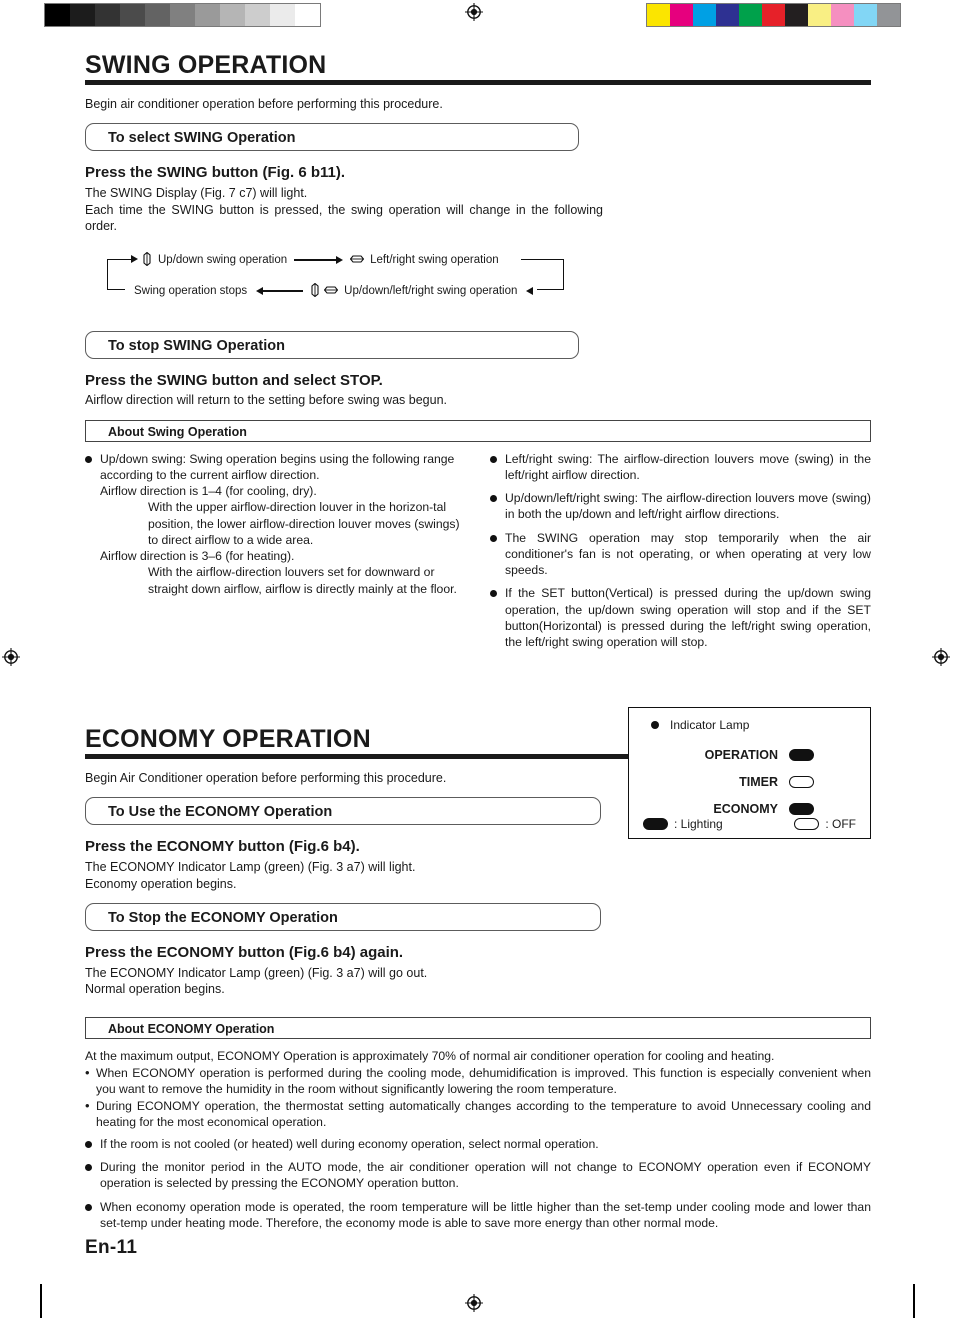  What do you see at coordinates (478, 1027) in the screenshot?
I see `about-economy-bar: About ECONOMY Operation` at bounding box center [478, 1027].